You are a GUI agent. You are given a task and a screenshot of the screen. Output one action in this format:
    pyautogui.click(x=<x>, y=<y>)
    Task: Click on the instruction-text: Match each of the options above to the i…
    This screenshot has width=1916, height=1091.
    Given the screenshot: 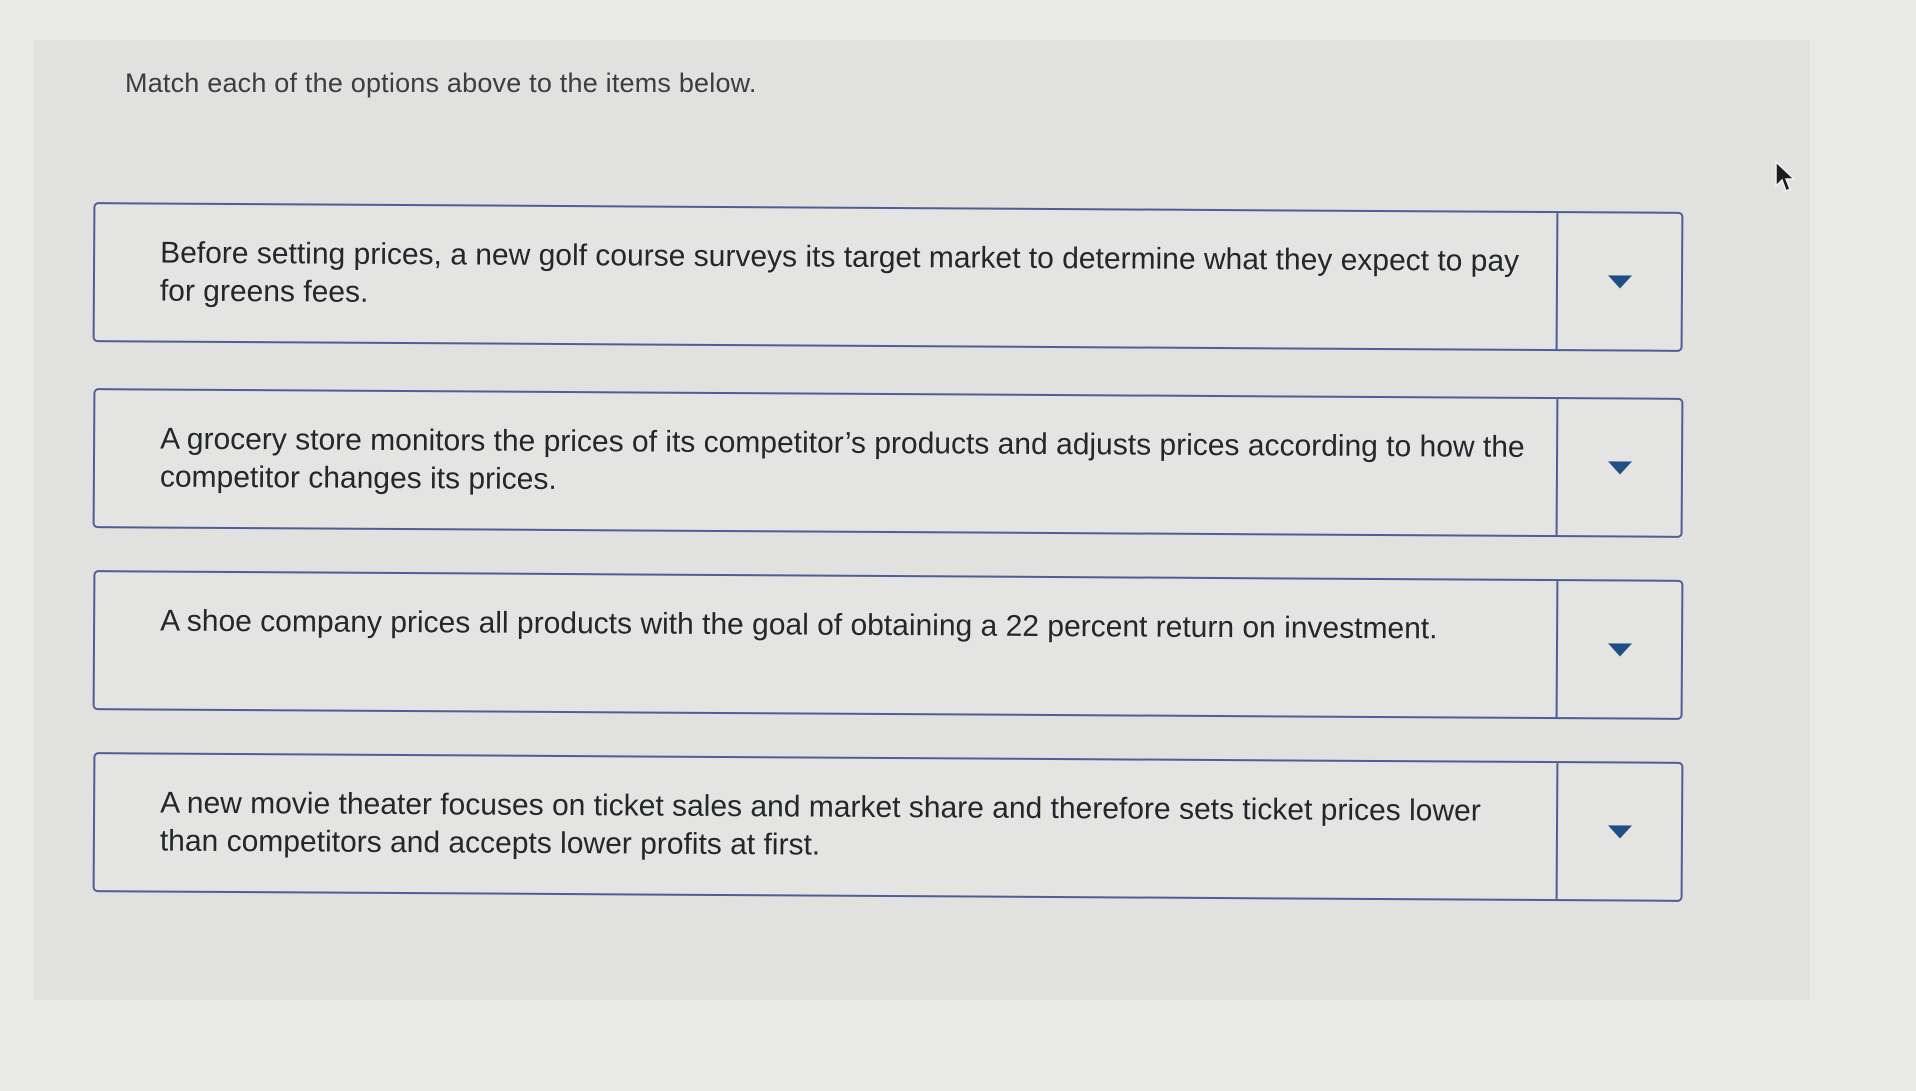 What is the action you would take?
    pyautogui.click(x=441, y=83)
    